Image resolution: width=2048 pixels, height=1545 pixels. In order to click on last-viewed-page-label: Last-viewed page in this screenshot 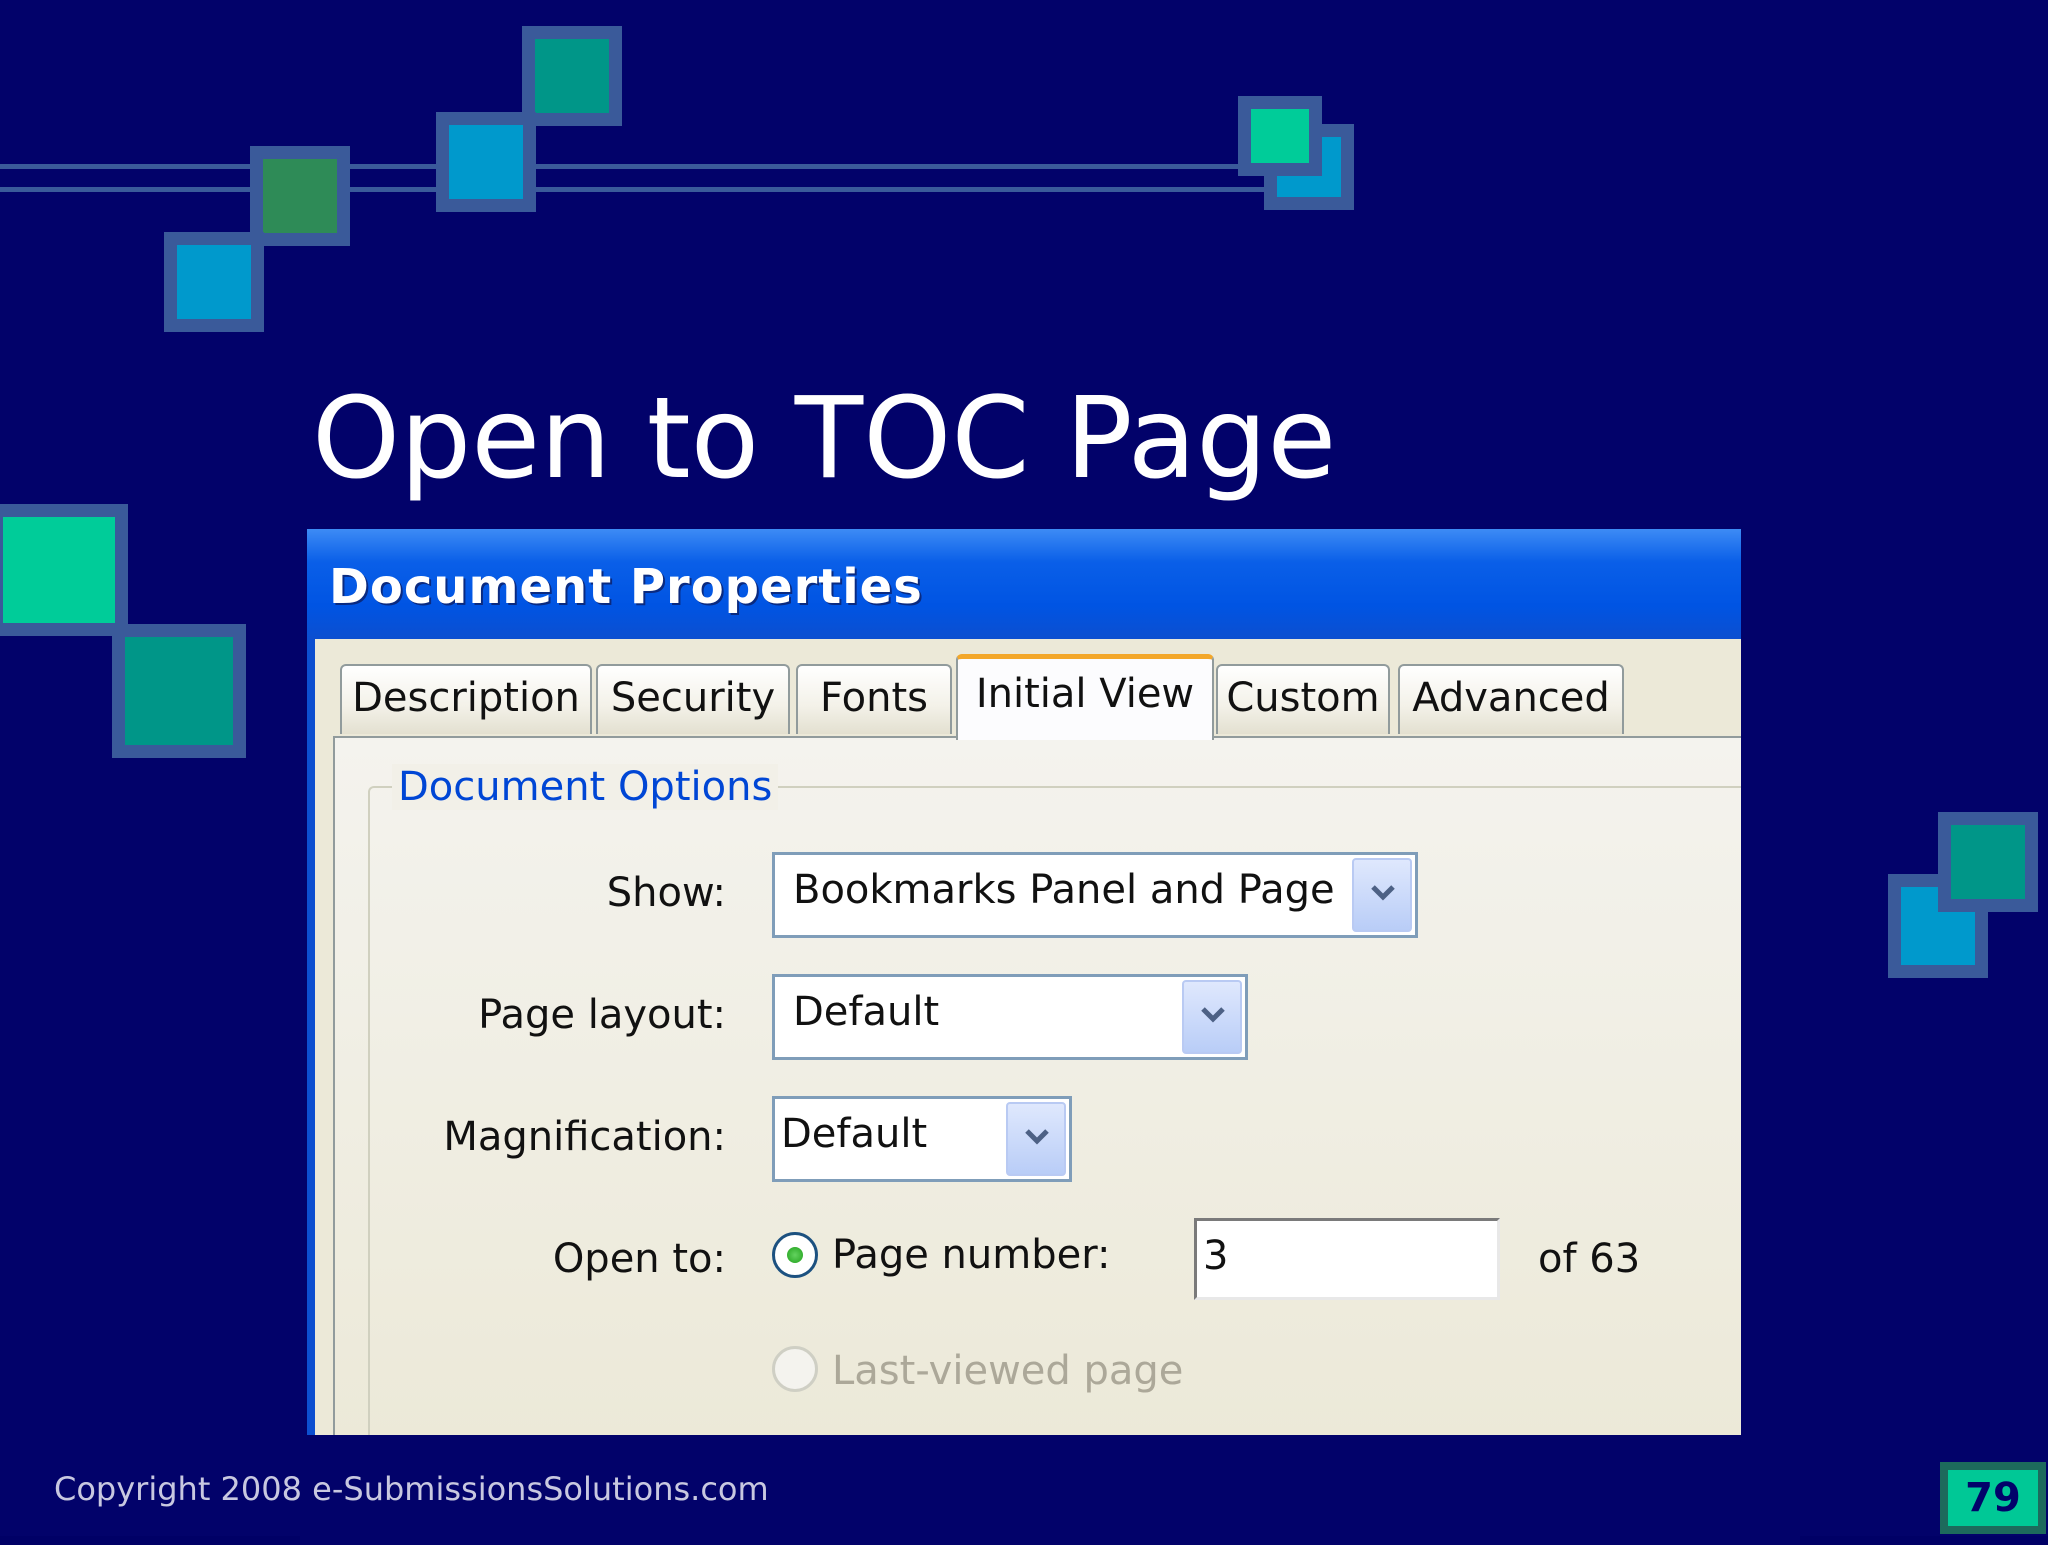, I will do `click(1007, 1371)`.